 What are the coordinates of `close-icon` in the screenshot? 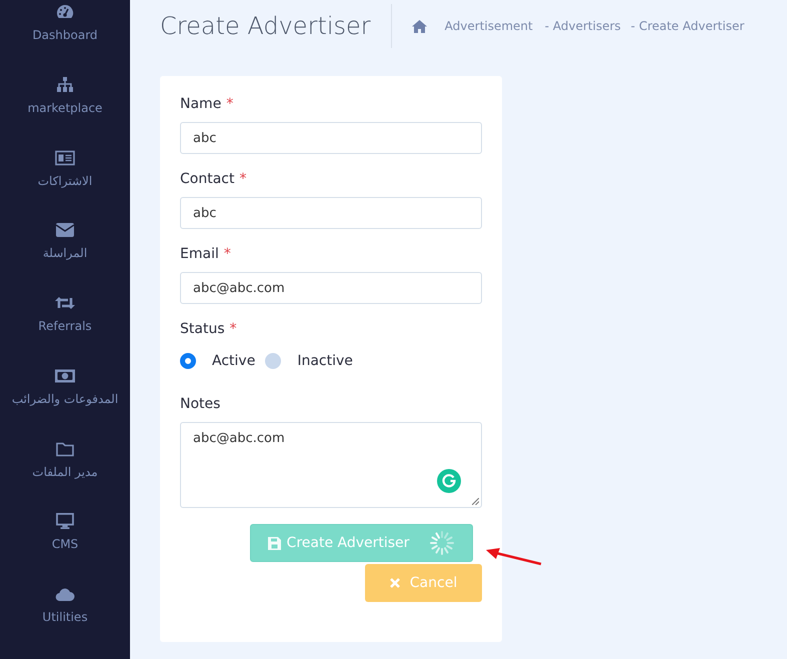 It's located at (395, 583).